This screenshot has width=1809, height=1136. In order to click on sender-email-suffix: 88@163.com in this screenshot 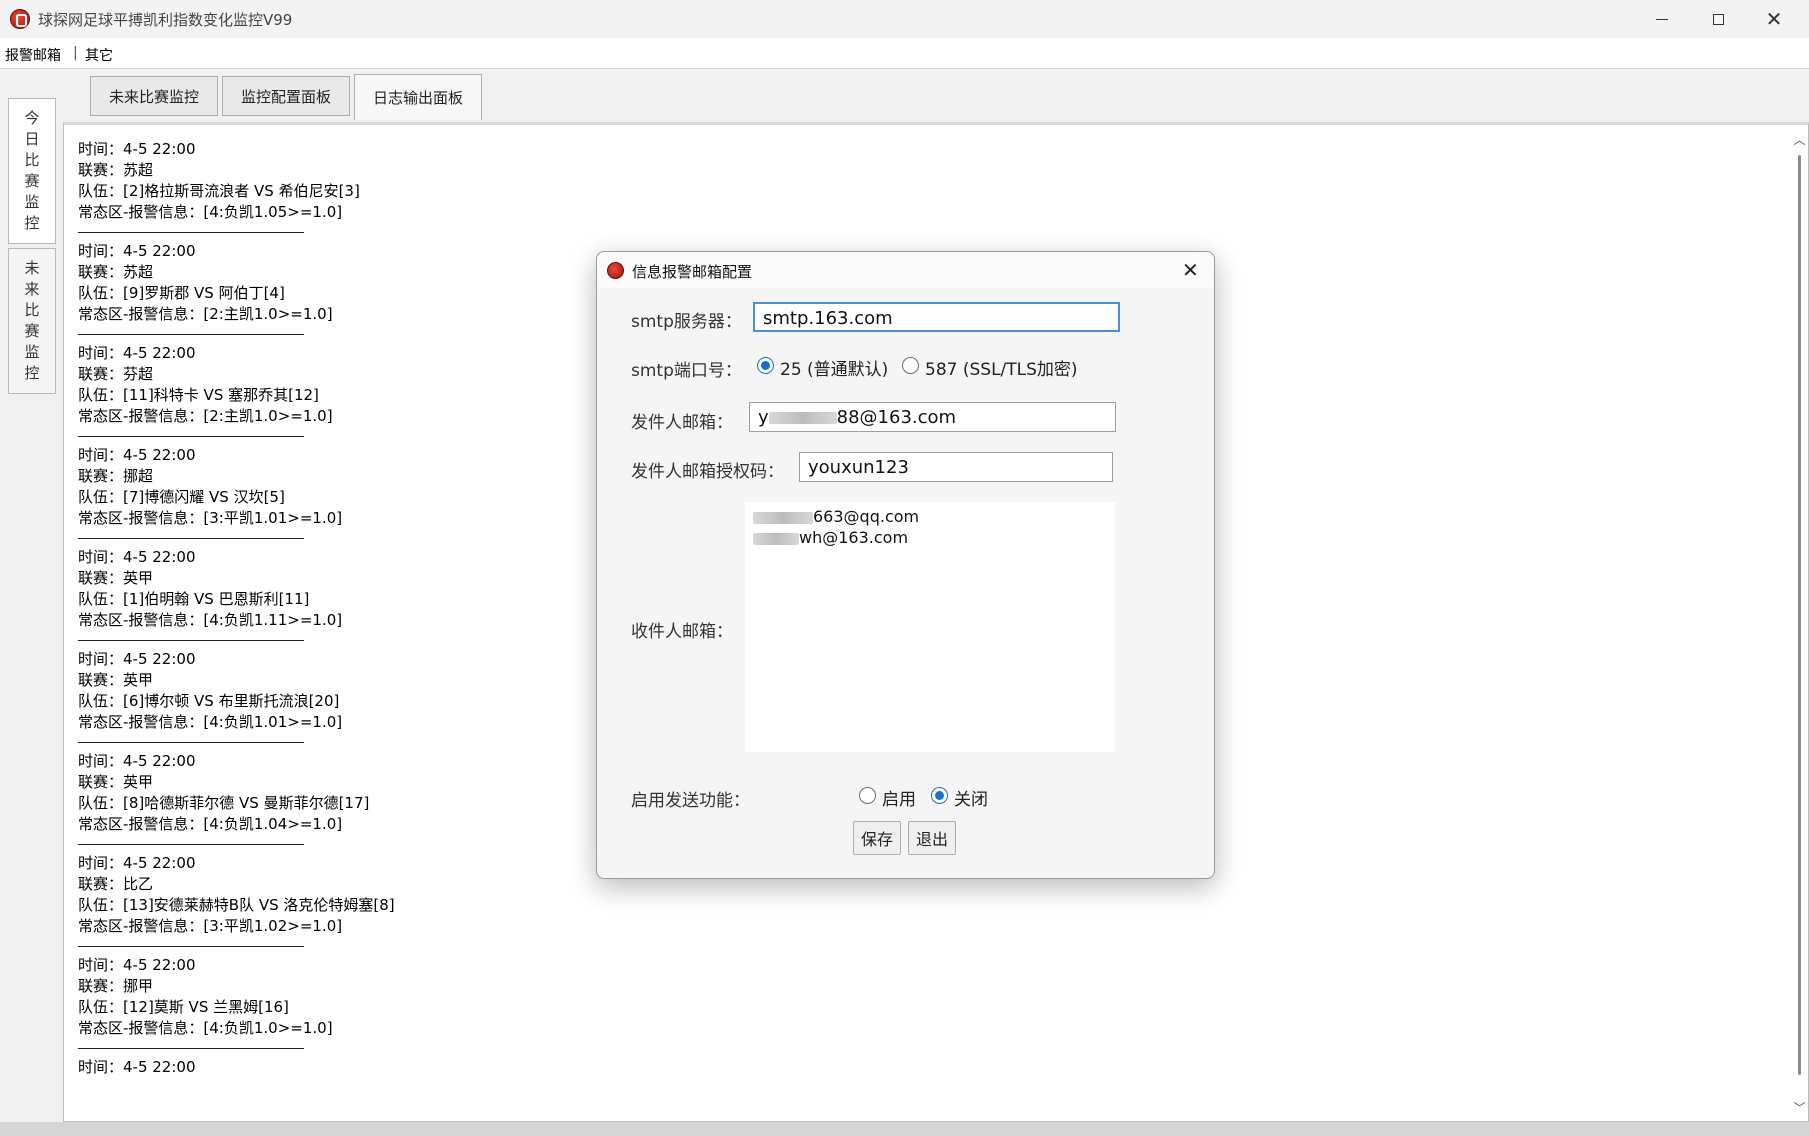, I will do `click(896, 417)`.